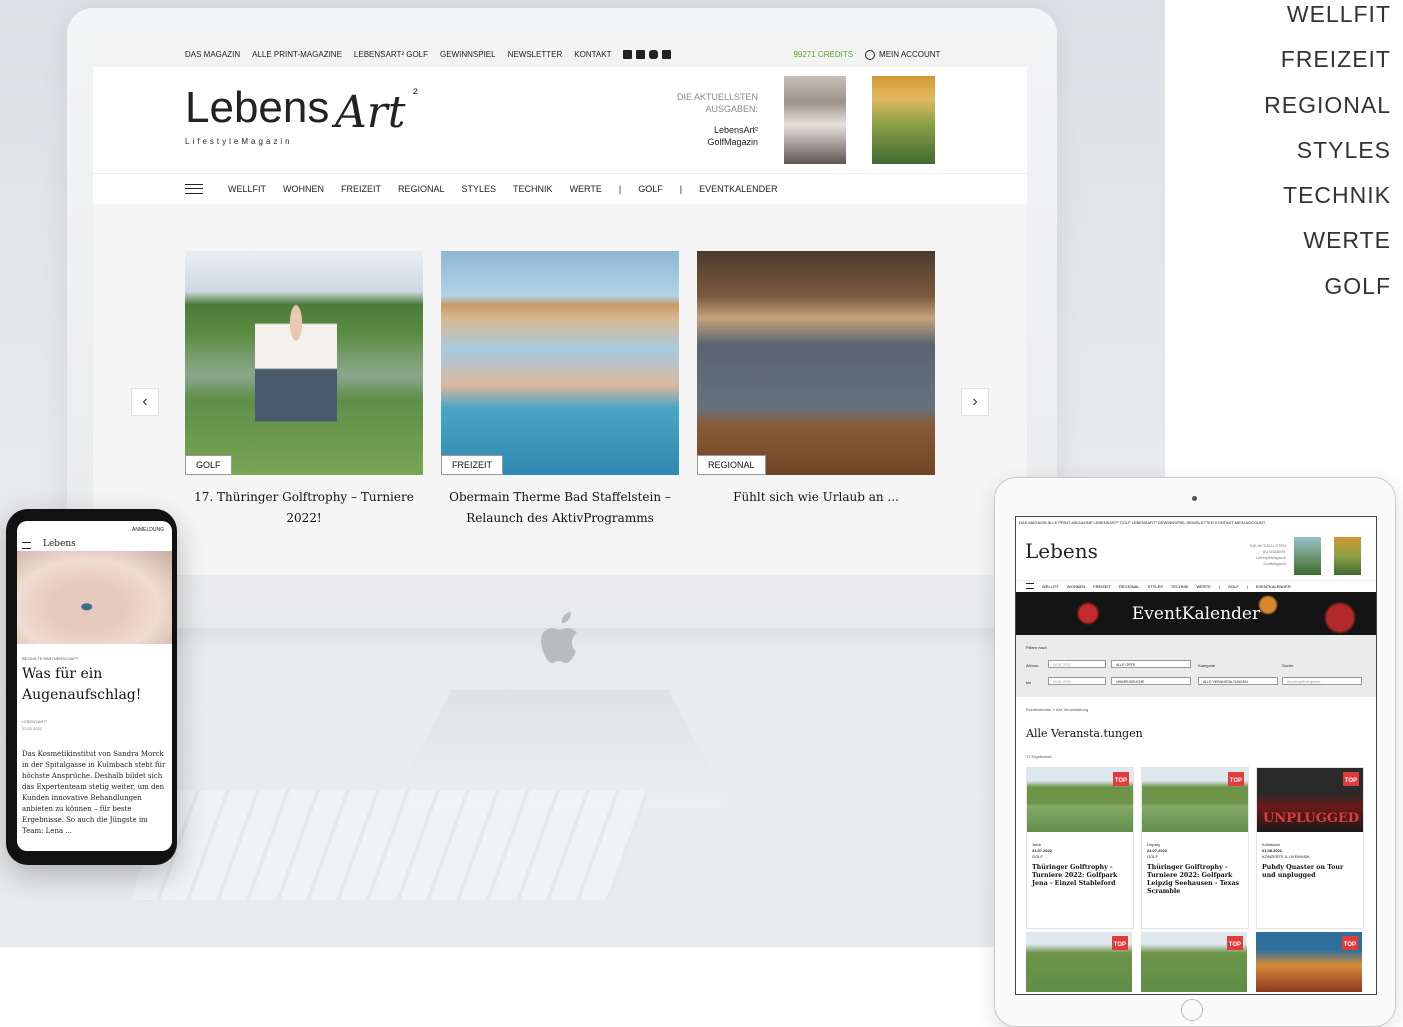  I want to click on instagram-icon, so click(654, 54).